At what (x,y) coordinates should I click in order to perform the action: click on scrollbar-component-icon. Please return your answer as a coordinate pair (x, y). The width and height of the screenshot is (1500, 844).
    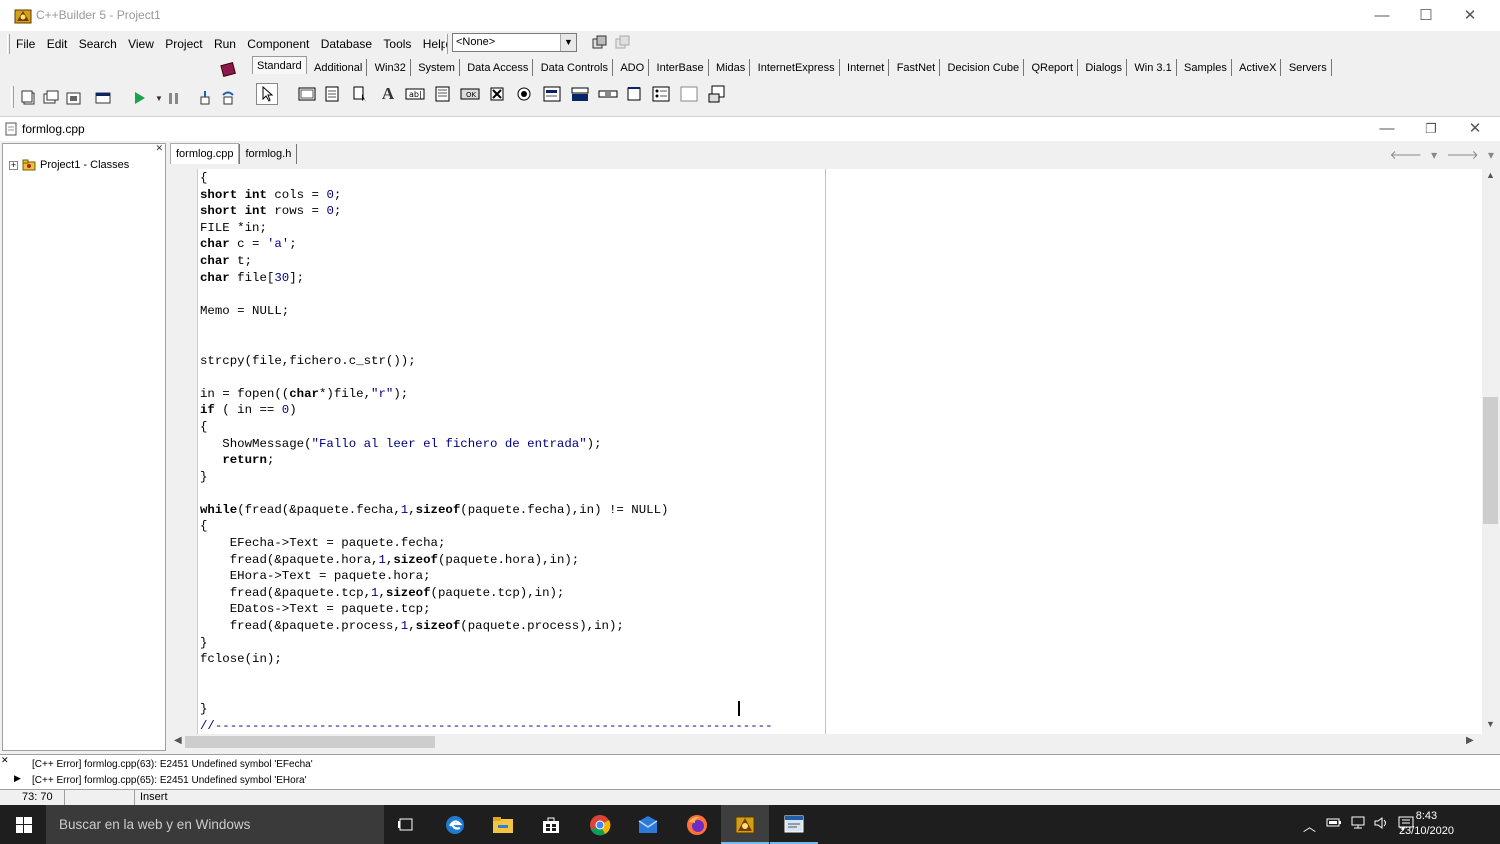
    Looking at the image, I should click on (608, 94).